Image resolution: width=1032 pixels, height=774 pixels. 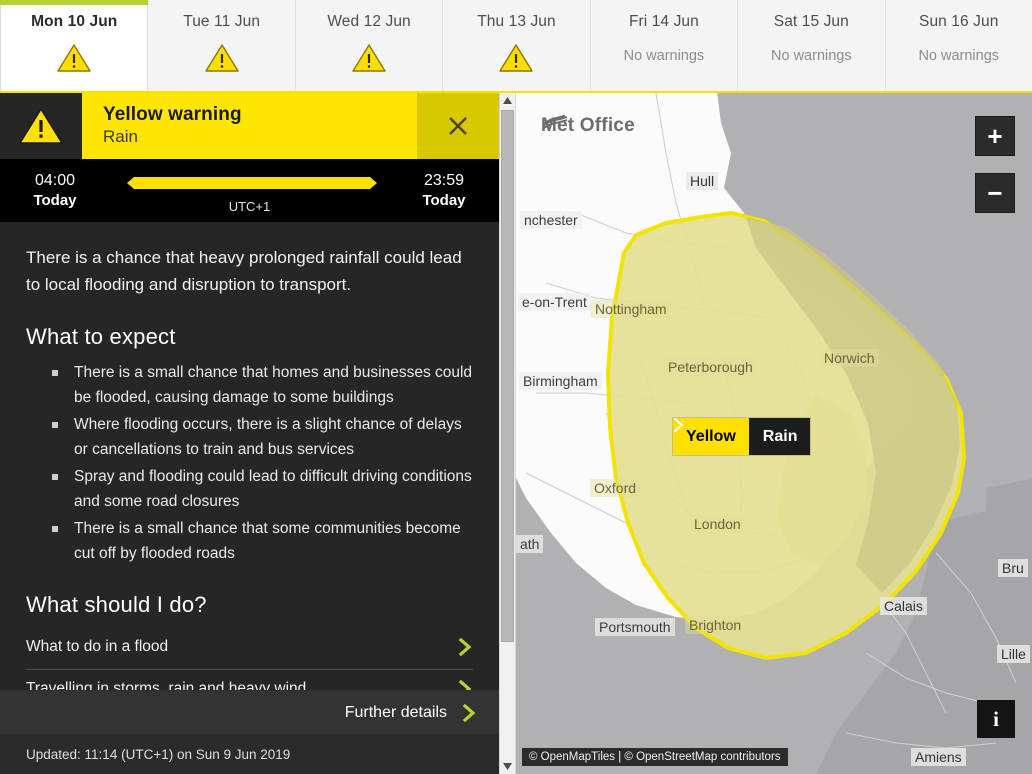 I want to click on updated-timestamp: Updated: 11:14 (UTC+1) on Sun 9 Jun 2019, so click(x=249, y=754).